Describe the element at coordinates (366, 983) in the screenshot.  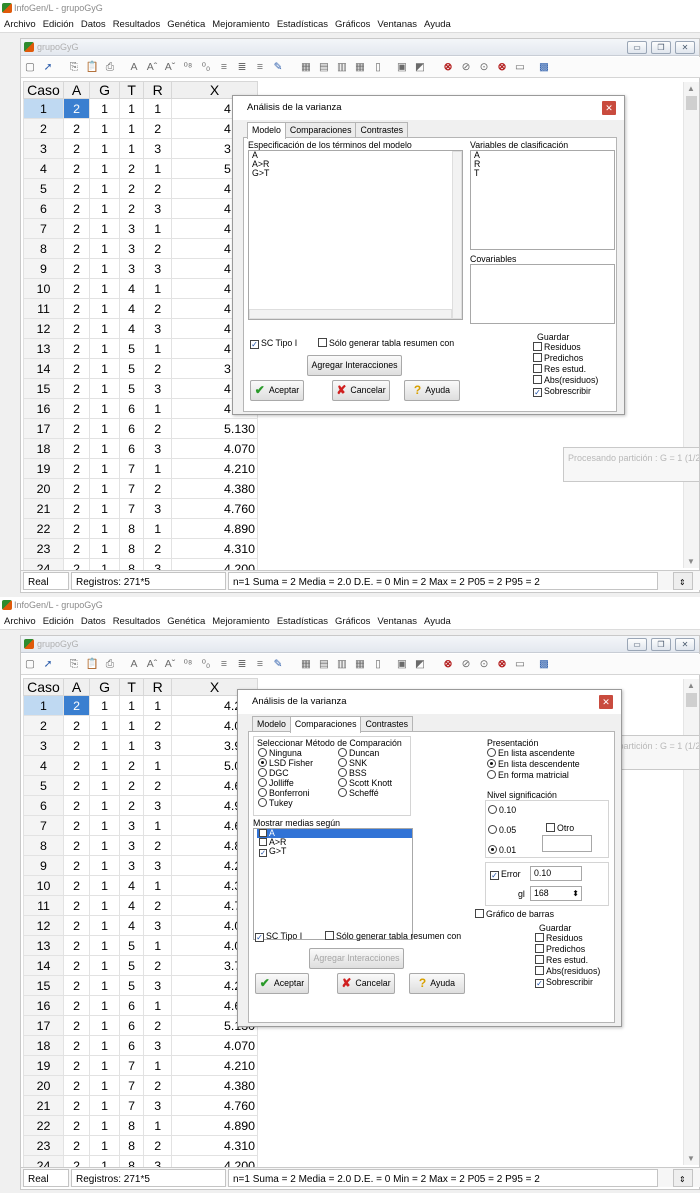
I see `cancelar-button: ✘ Cancelar` at that location.